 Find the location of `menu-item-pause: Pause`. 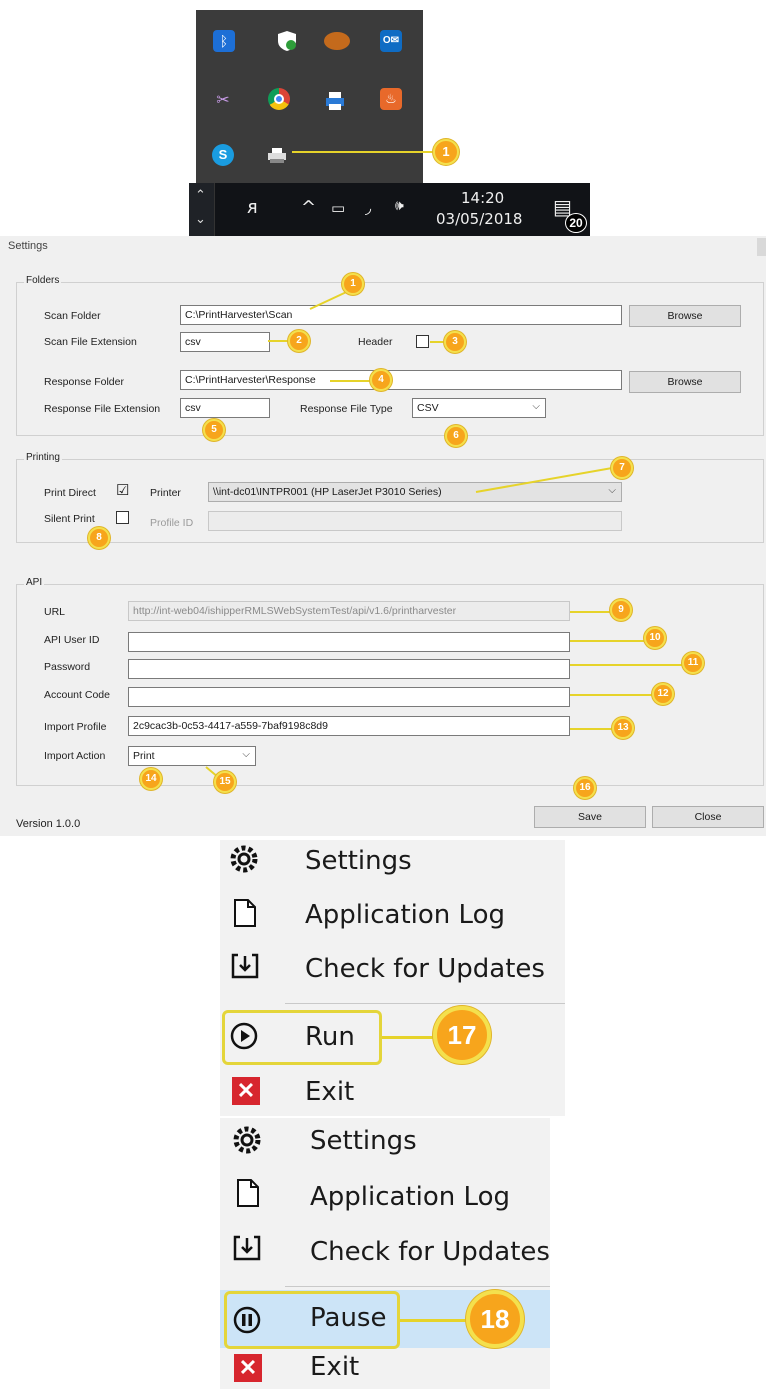

menu-item-pause: Pause is located at coordinates (348, 1318).